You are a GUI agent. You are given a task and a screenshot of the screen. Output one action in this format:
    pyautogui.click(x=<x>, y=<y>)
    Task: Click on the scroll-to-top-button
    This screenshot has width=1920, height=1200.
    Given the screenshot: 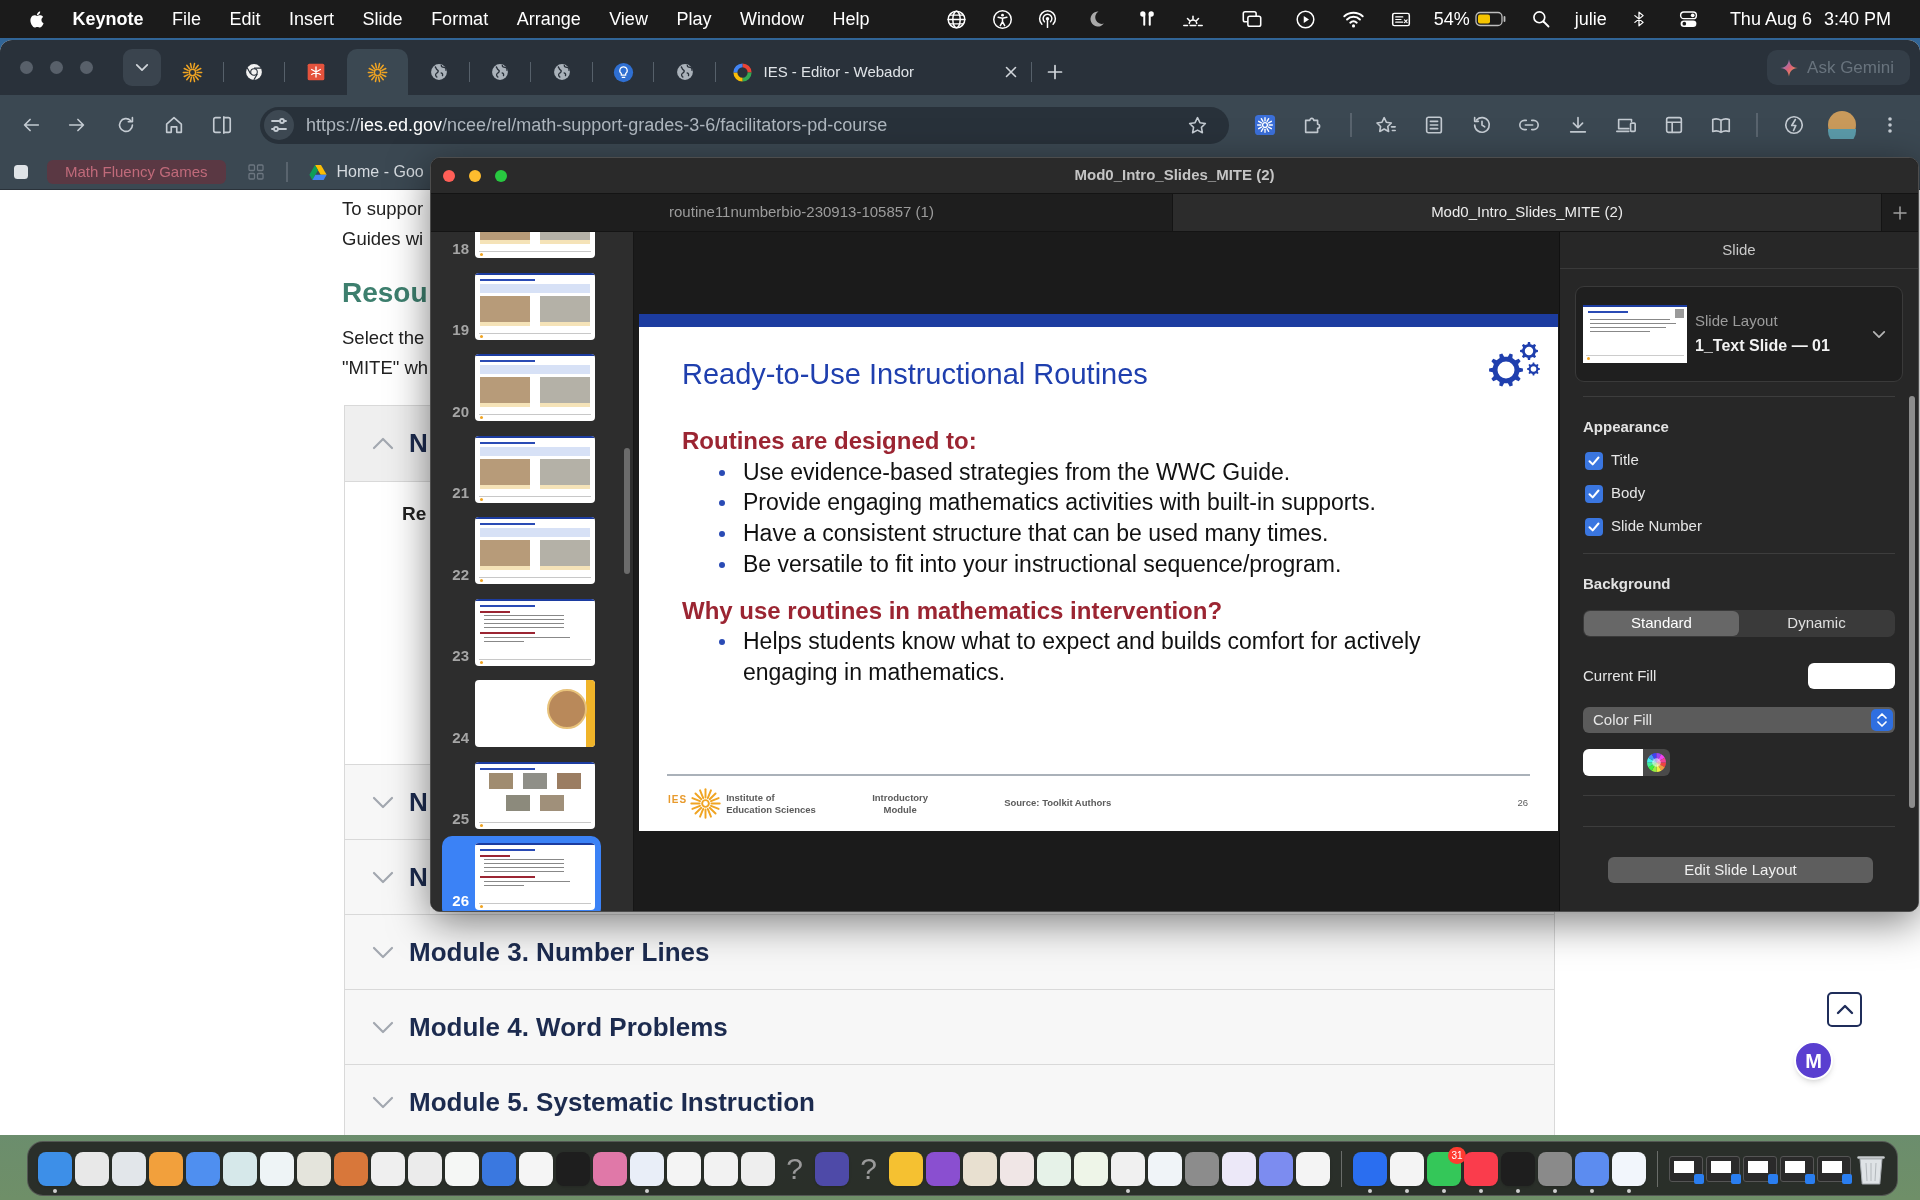 What is the action you would take?
    pyautogui.click(x=1844, y=1009)
    